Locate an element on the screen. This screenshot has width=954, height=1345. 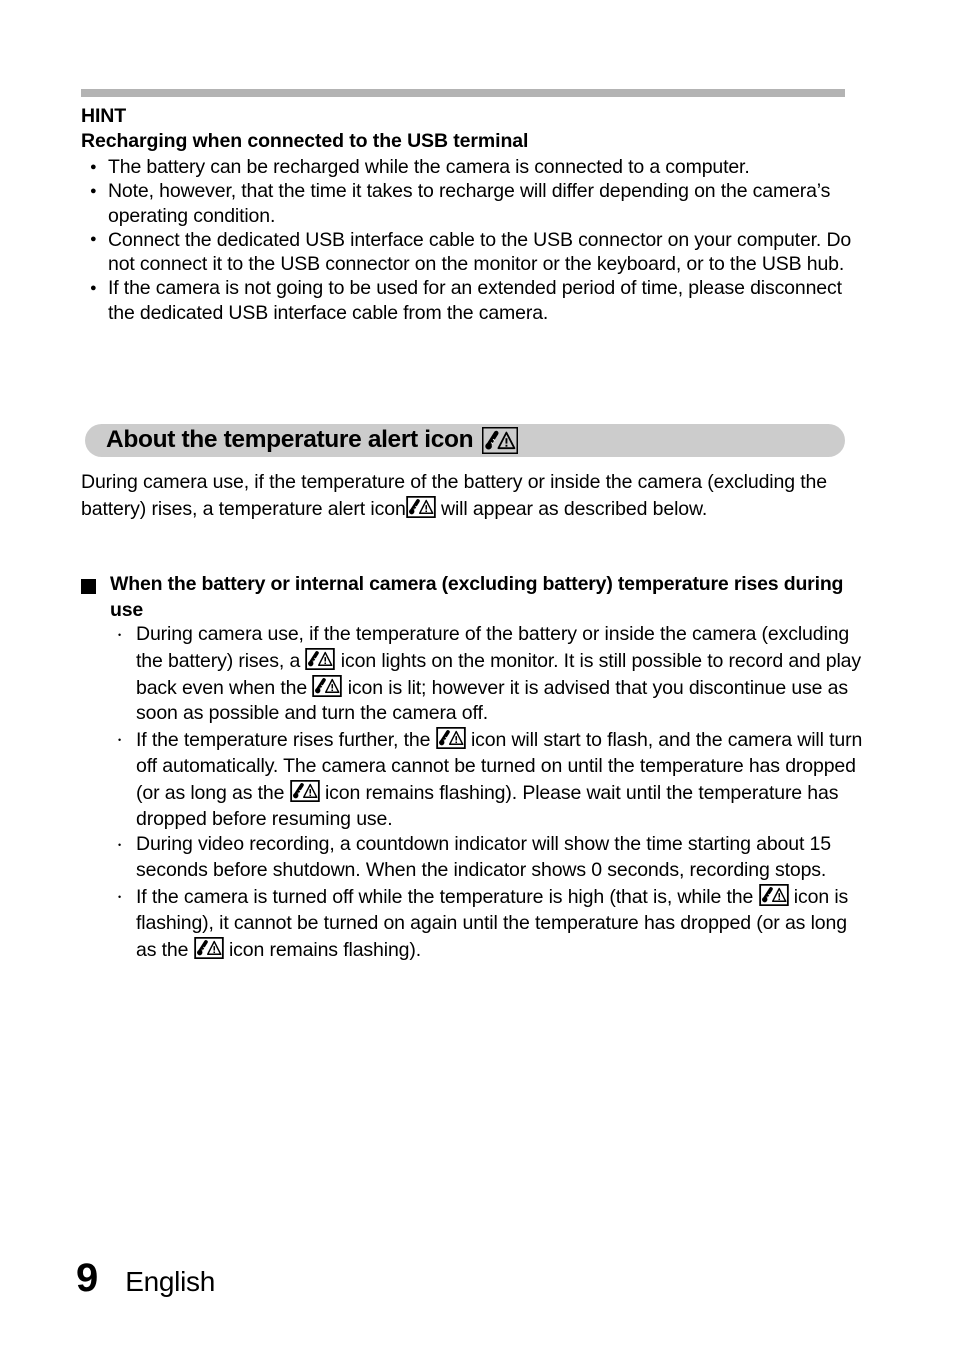
page-footer: 9 English is located at coordinates (145, 1278).